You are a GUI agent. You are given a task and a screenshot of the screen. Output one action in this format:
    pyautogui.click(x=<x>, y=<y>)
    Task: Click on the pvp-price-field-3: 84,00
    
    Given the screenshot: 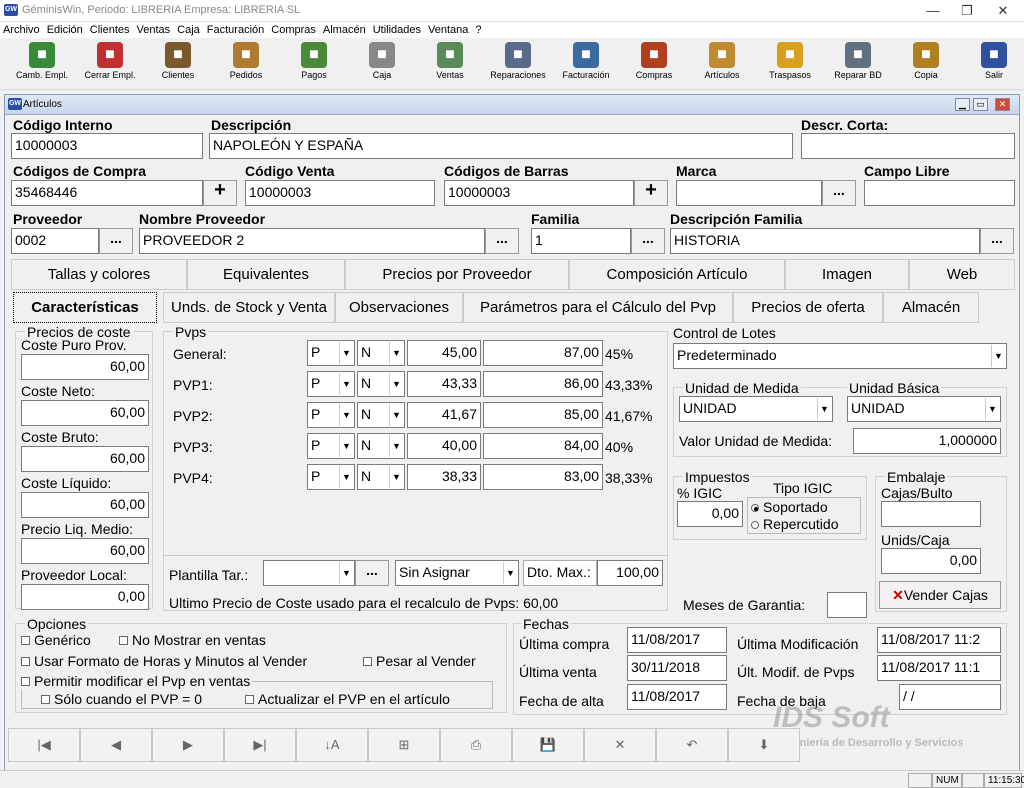 What is the action you would take?
    pyautogui.click(x=543, y=446)
    